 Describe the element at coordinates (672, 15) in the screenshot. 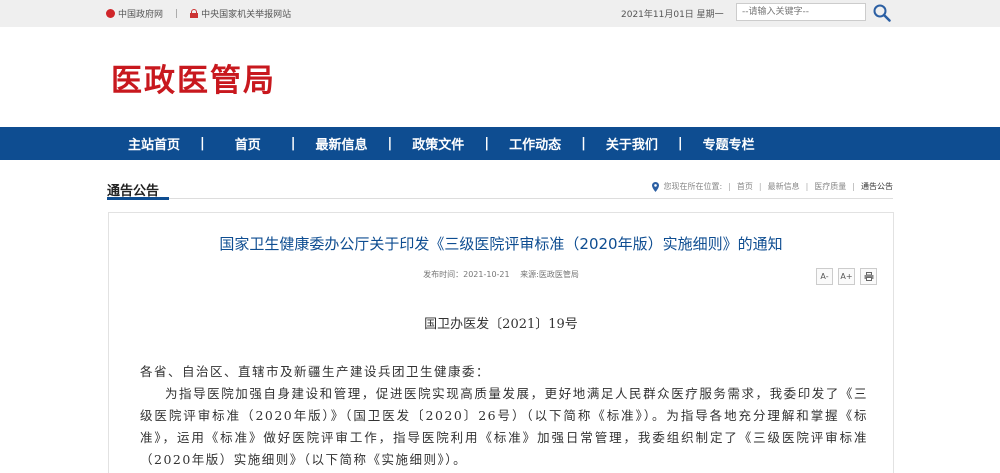

I see `current-date: 2021年11月01日 星期一` at that location.